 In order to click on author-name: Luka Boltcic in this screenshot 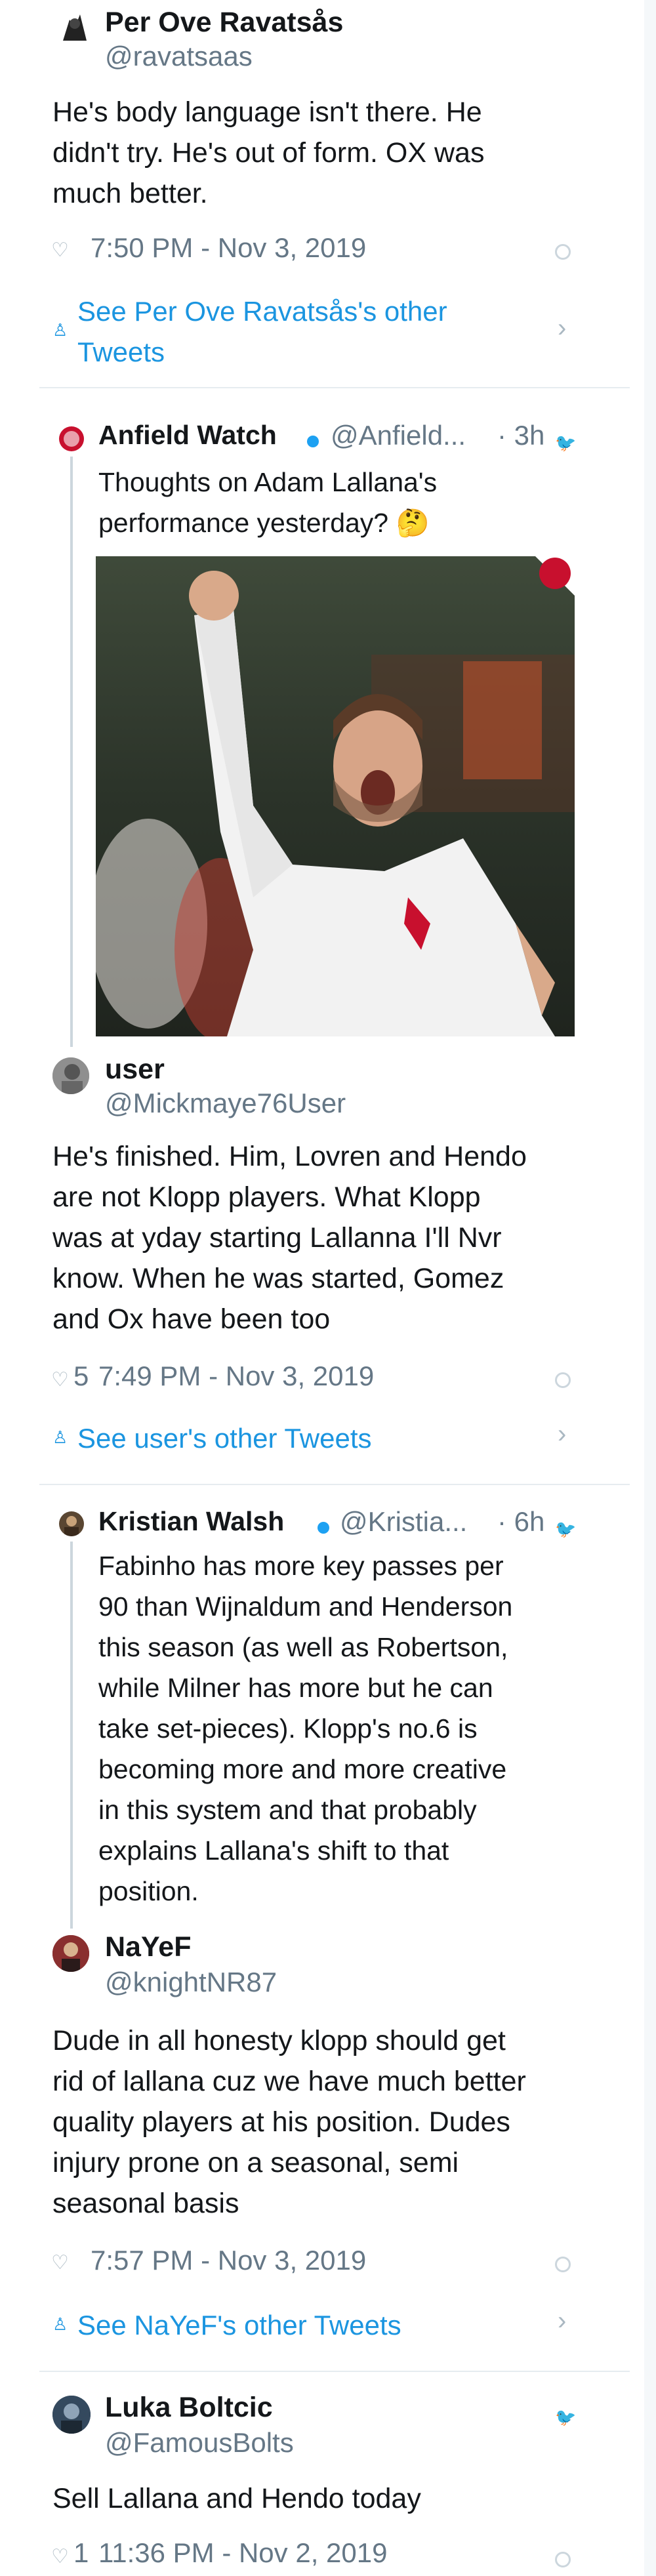, I will do `click(189, 2408)`.